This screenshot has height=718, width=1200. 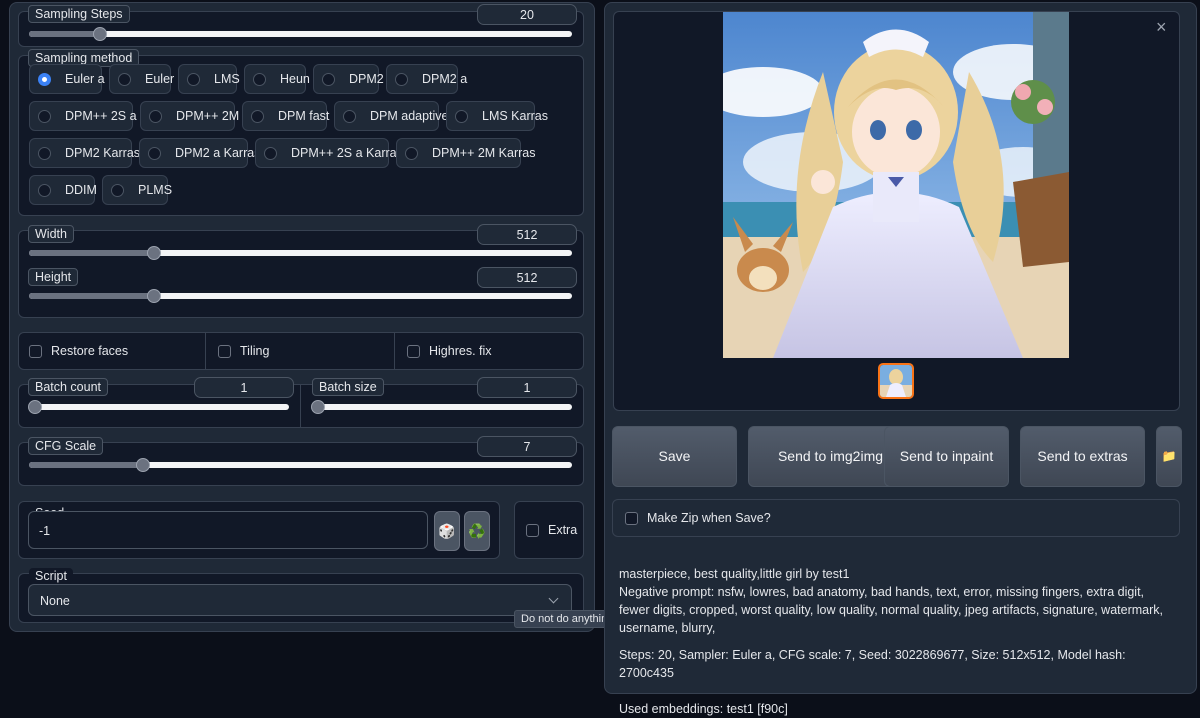 I want to click on sampling-method-option: DDIM, so click(x=63, y=190).